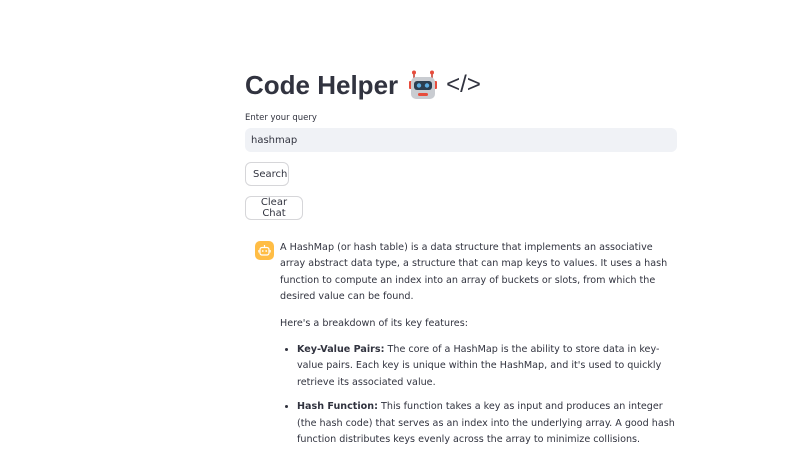 The width and height of the screenshot is (806, 456). Describe the element at coordinates (374, 323) in the screenshot. I see `message-breakdown: Here's a breakdown of its key features:` at that location.